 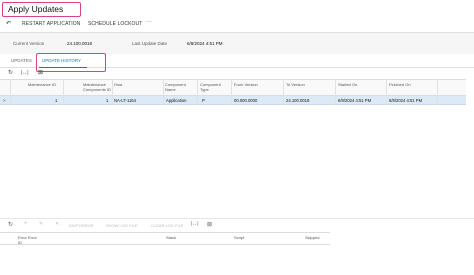 I want to click on column-header: Script, so click(x=239, y=237).